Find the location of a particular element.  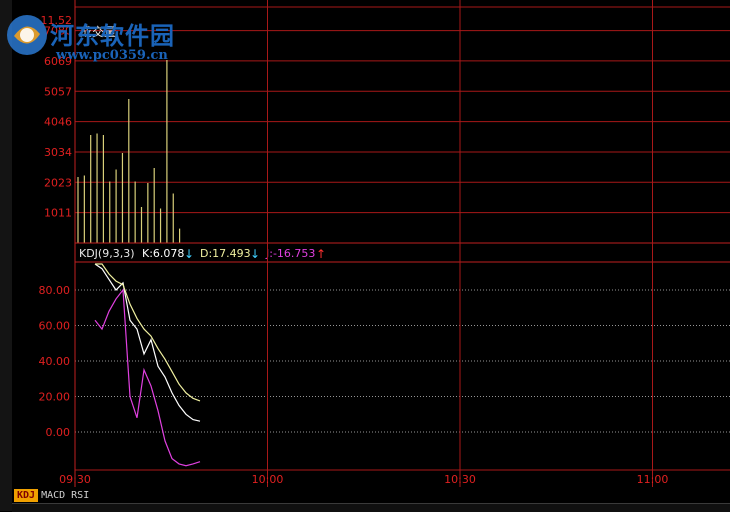

volume-y-tick-label: 5057 is located at coordinates (58, 91).